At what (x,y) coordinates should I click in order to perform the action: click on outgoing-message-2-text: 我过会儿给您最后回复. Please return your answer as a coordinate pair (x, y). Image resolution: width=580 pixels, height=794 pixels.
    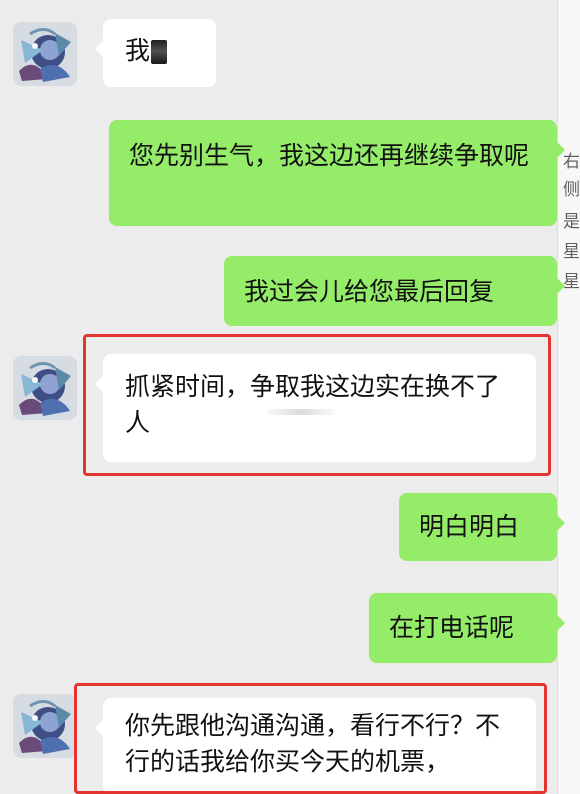
    Looking at the image, I should click on (369, 291).